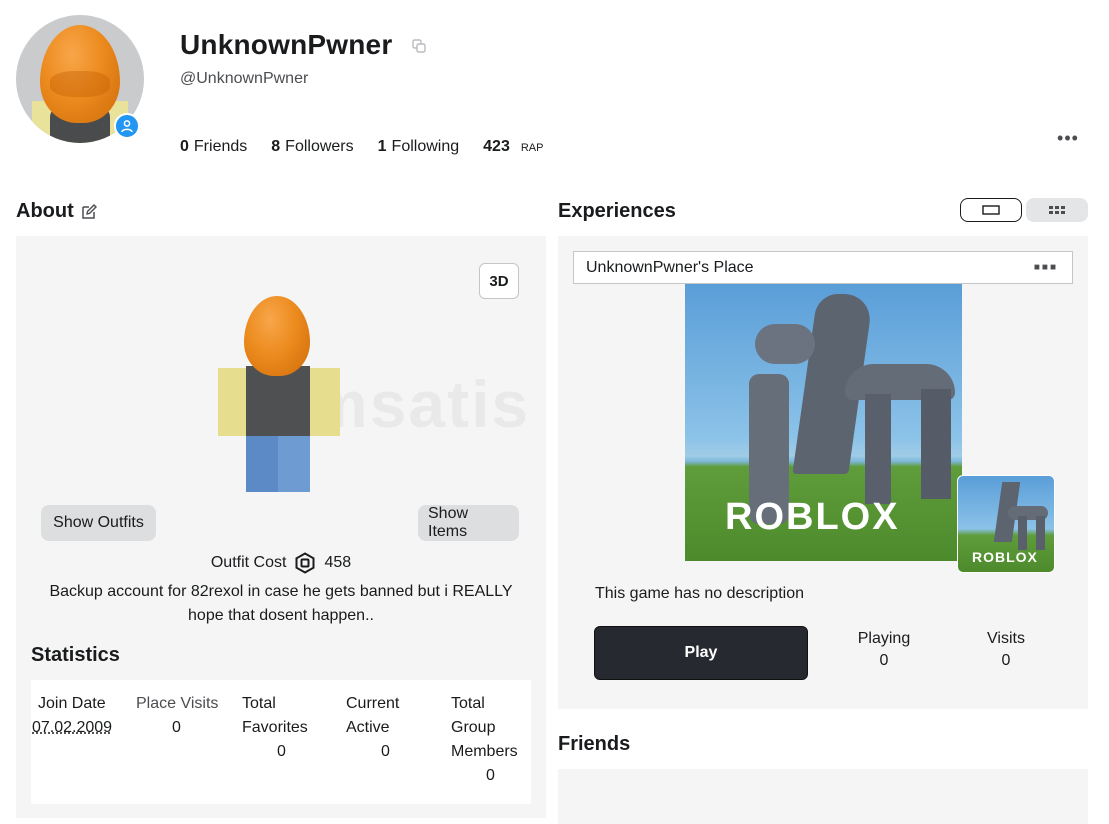  Describe the element at coordinates (884, 660) in the screenshot. I see `playing-value: 0` at that location.